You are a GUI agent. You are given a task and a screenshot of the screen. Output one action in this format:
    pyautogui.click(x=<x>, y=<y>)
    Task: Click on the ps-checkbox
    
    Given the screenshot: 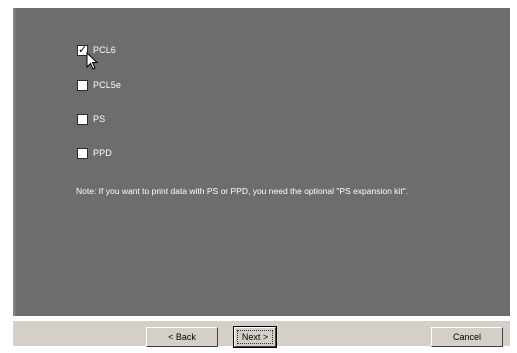 What is the action you would take?
    pyautogui.click(x=82, y=119)
    